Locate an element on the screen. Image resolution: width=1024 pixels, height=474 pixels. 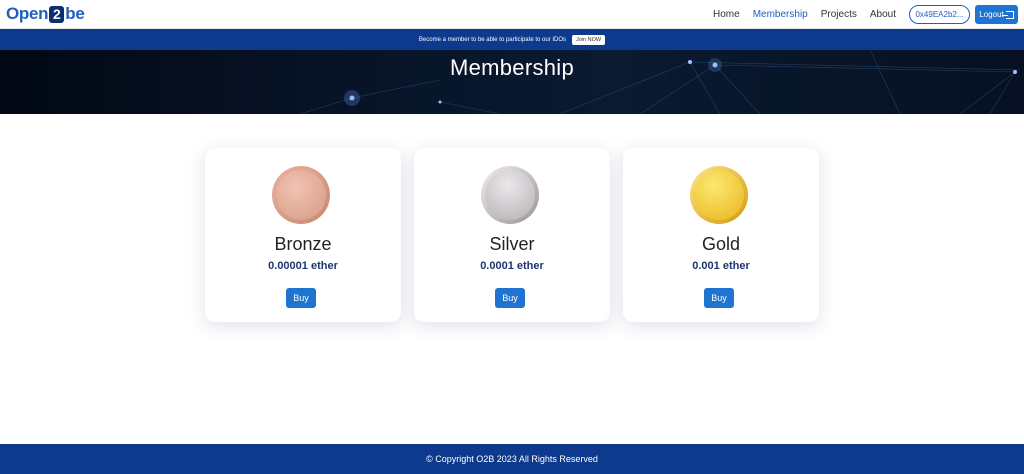
footer: © Copyright O2B 2023 All Rights Reserved is located at coordinates (512, 459).